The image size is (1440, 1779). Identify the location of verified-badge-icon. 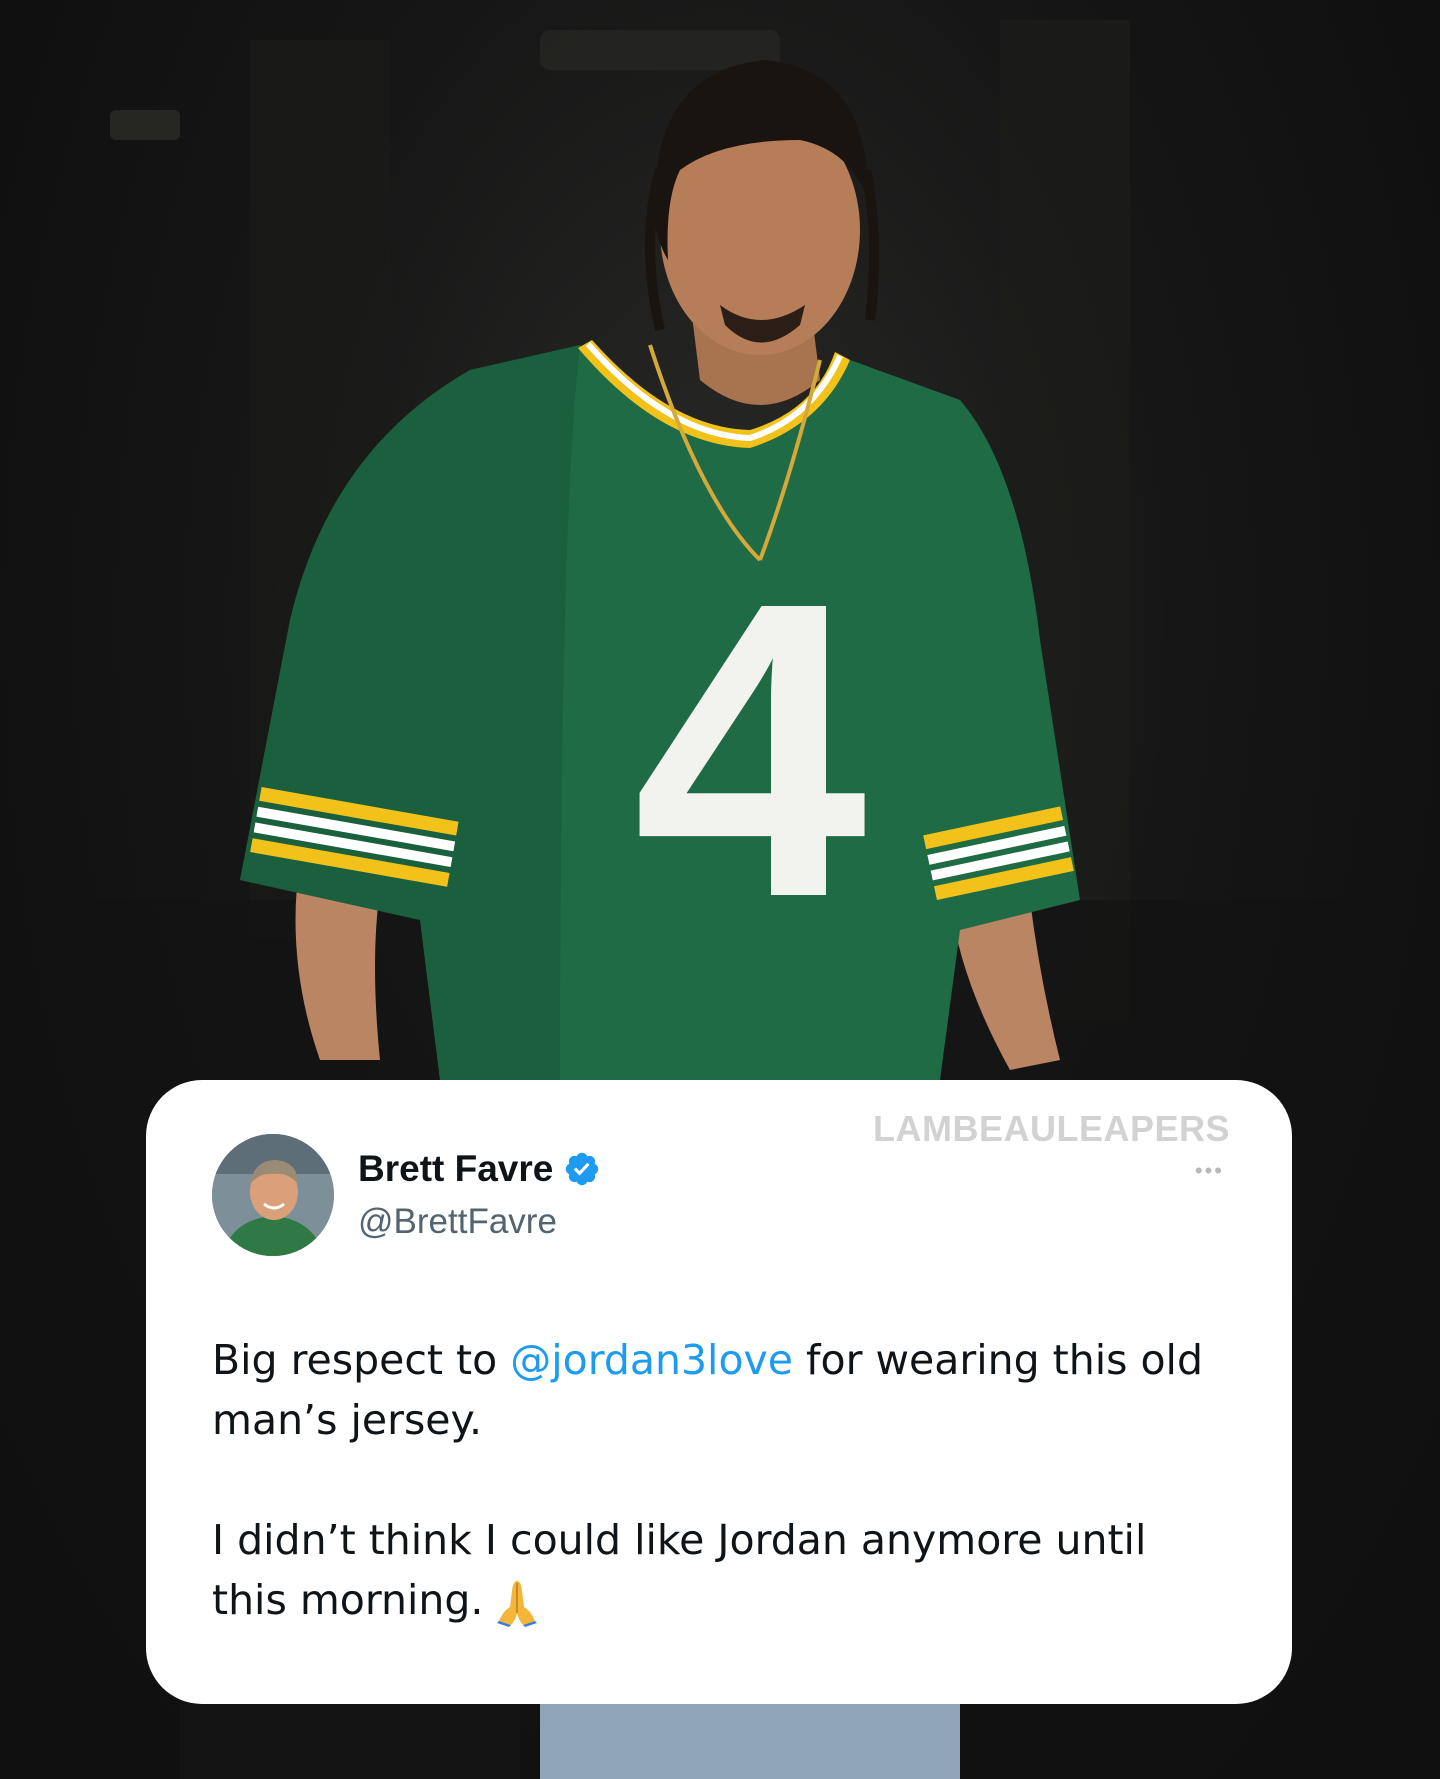
(582, 1169).